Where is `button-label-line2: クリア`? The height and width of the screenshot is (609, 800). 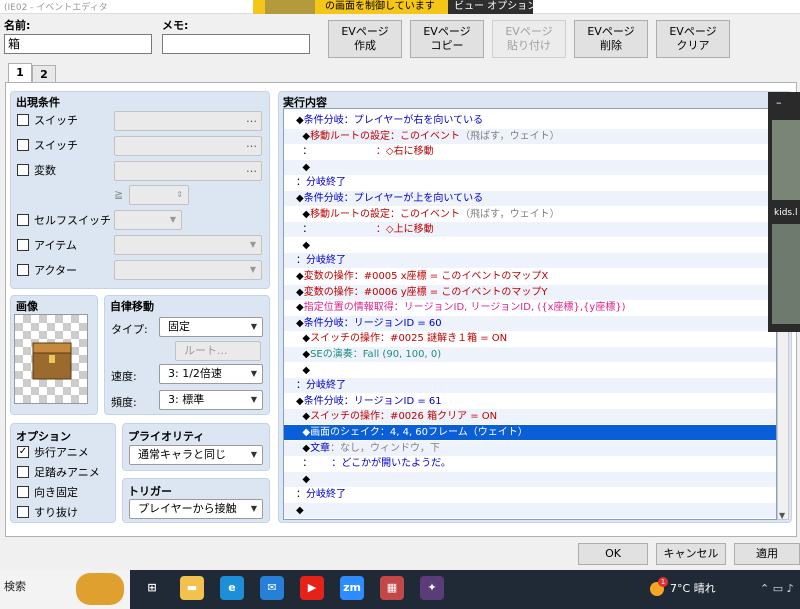 button-label-line2: クリア is located at coordinates (693, 45).